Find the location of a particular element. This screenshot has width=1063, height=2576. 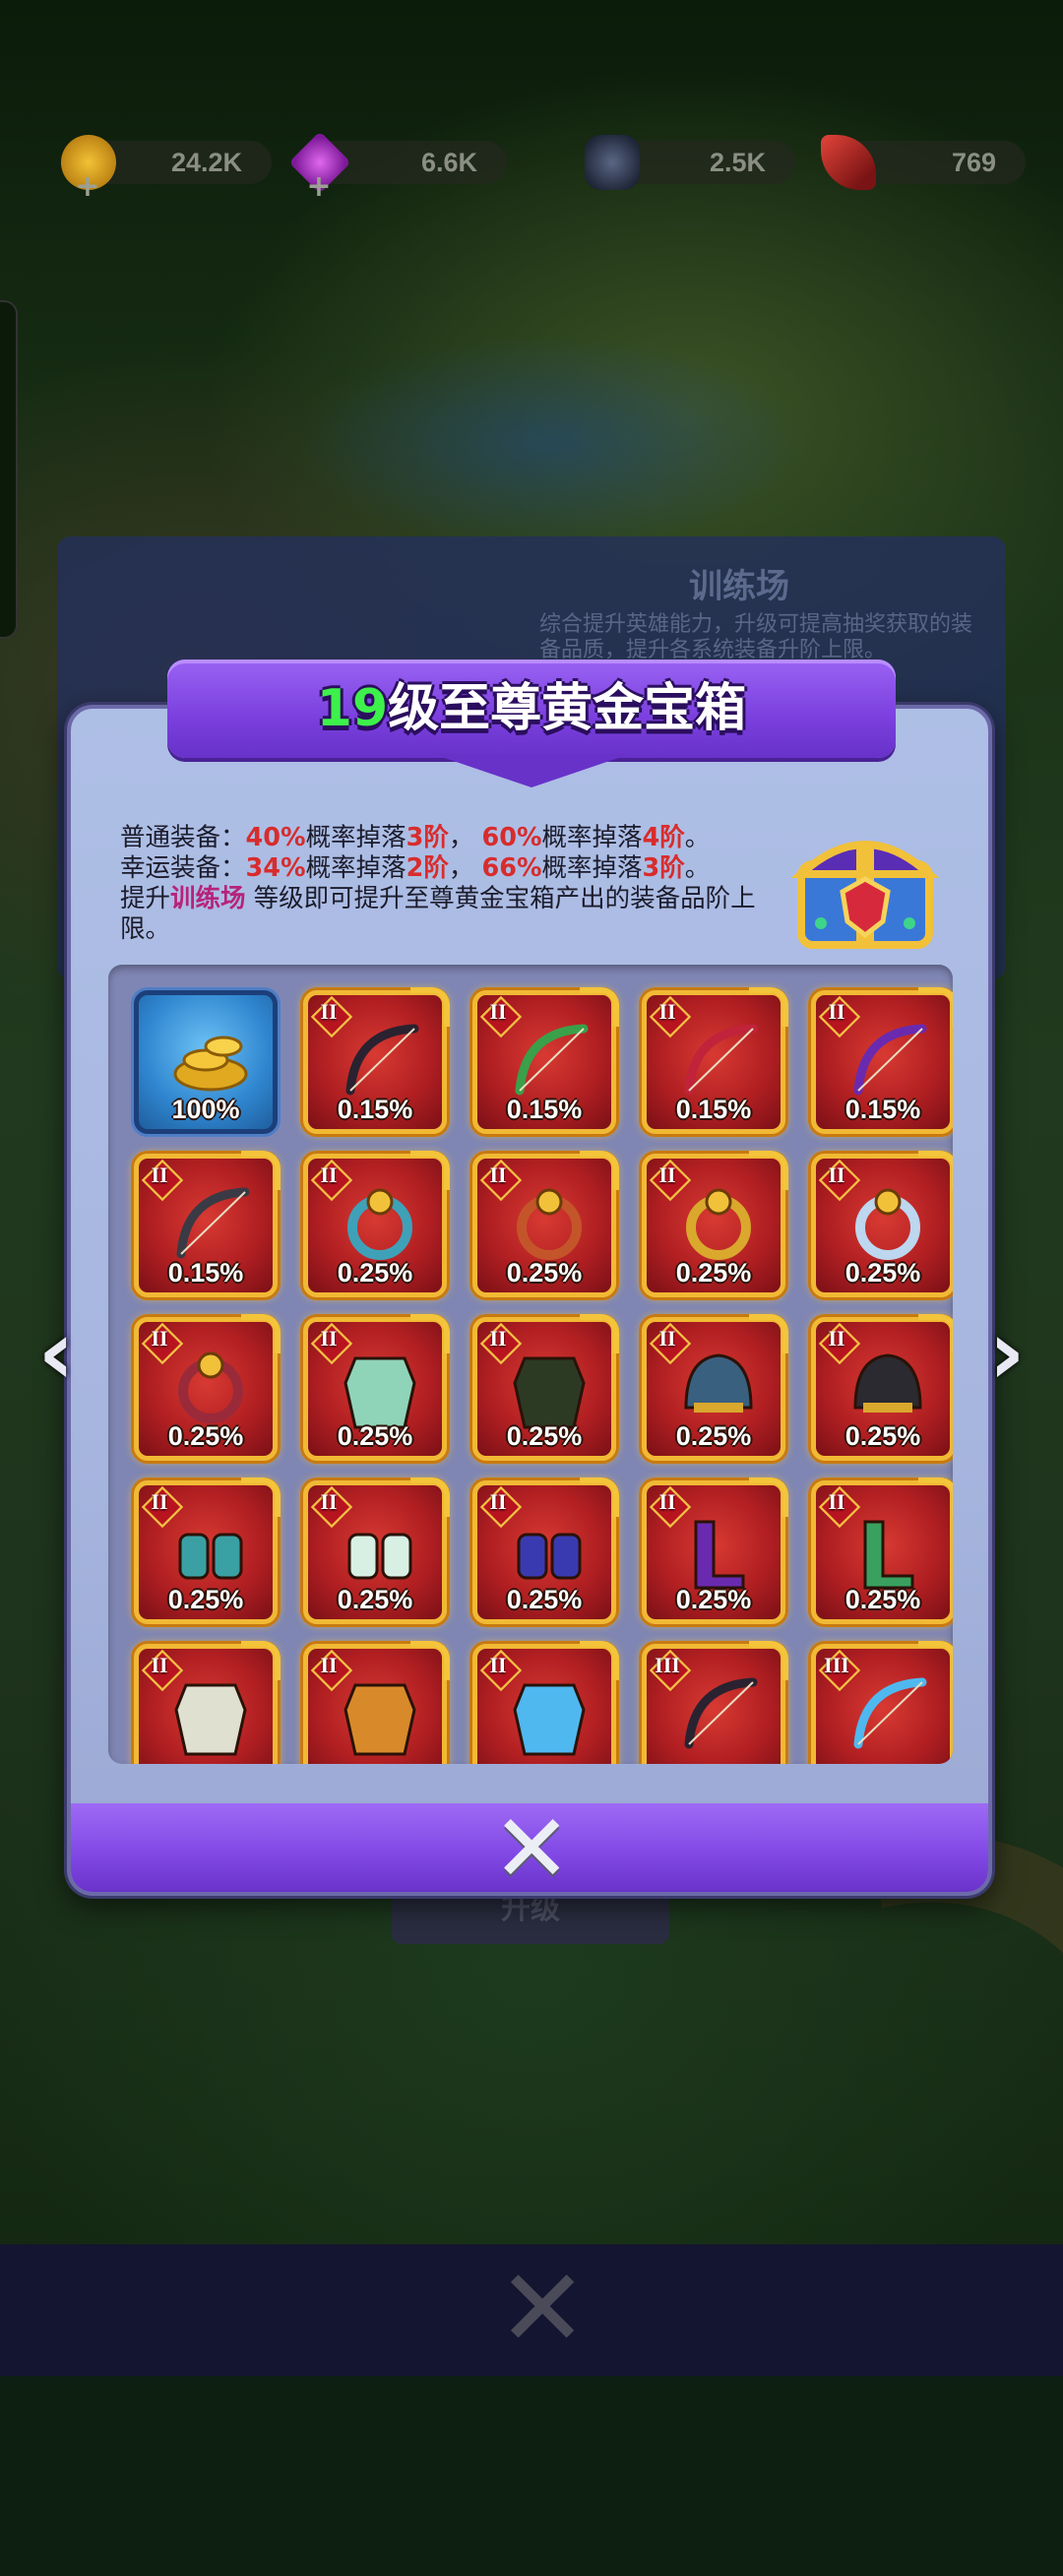

training-ground-link: 训练场 is located at coordinates (208, 898).